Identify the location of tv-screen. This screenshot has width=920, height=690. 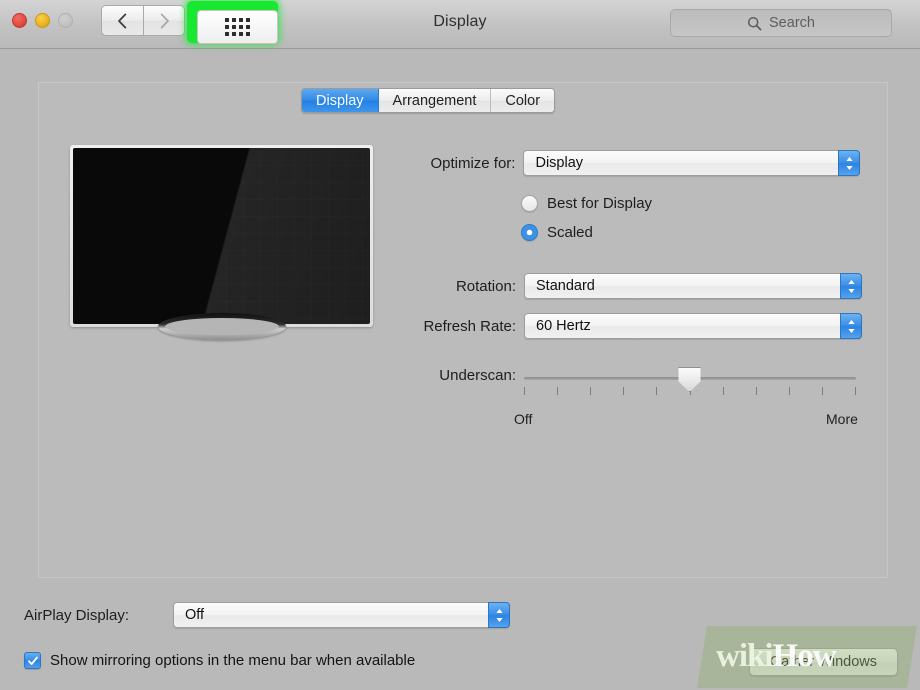
(221, 236).